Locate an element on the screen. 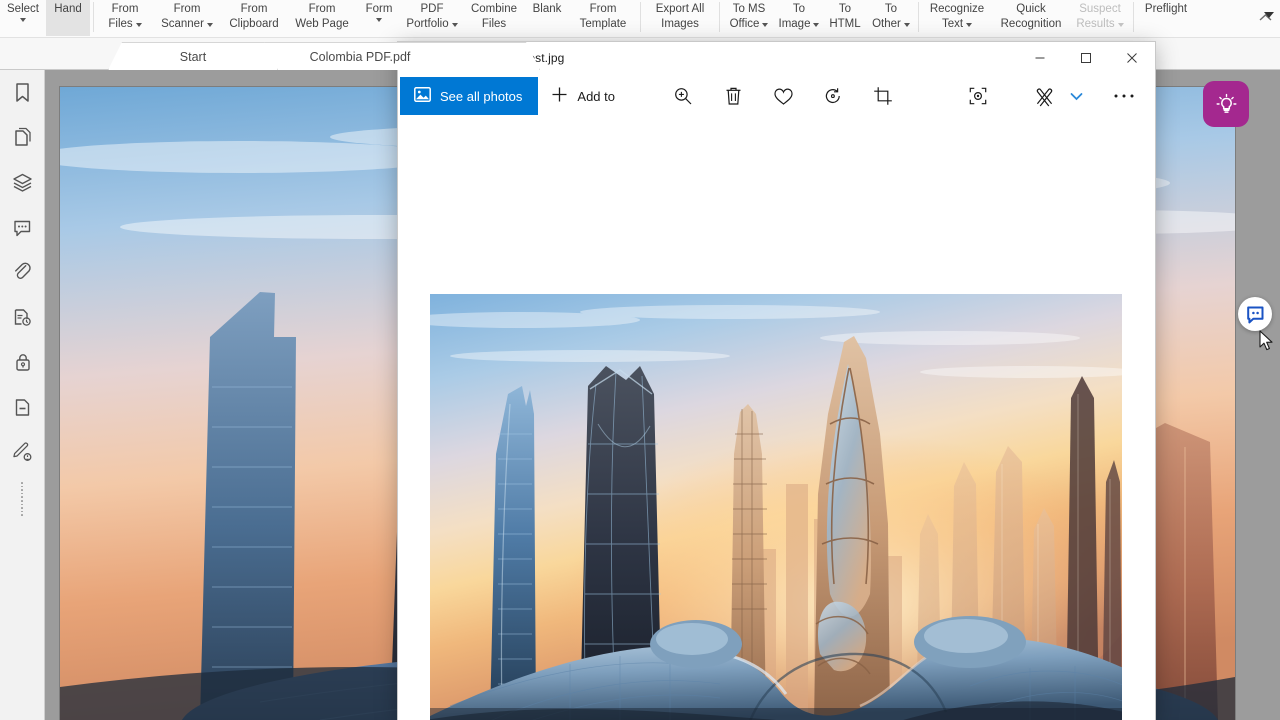 The height and width of the screenshot is (720, 1280). tab-start: Start is located at coordinates (193, 56).